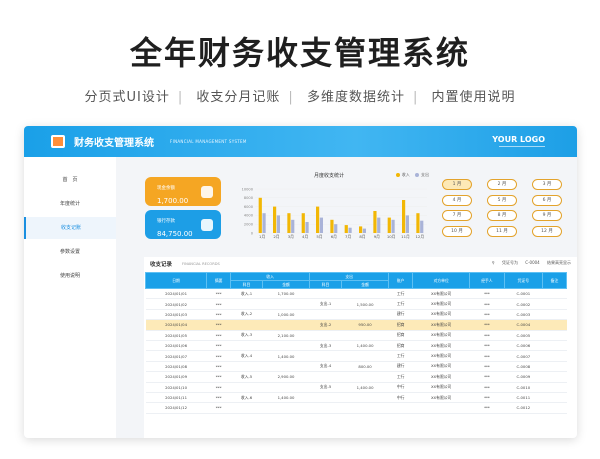 This screenshot has width=600, height=459. I want to click on table-cell: 支出-1, so click(325, 304).